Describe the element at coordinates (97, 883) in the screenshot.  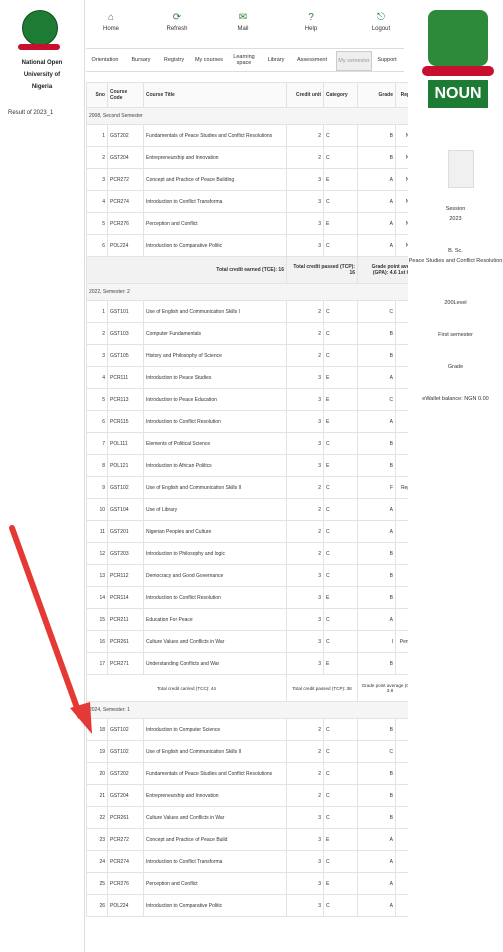
I see `row-sno: 25` at that location.